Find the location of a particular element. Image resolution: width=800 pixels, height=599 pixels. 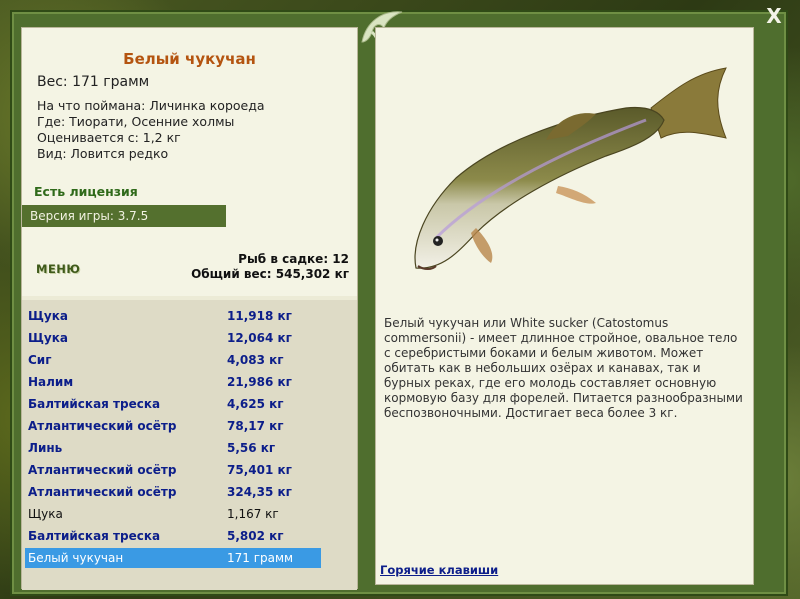

catch-fish-weight: 75,401 кг is located at coordinates (259, 470).